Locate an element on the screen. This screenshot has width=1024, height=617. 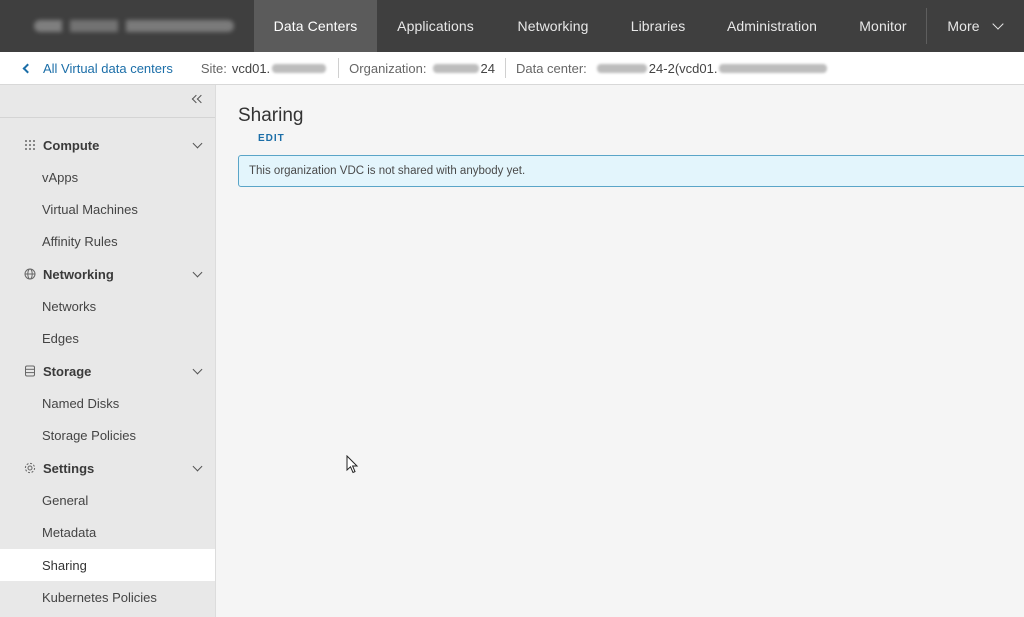
sidebar-item-metadata: Metadata is located at coordinates (107, 532).